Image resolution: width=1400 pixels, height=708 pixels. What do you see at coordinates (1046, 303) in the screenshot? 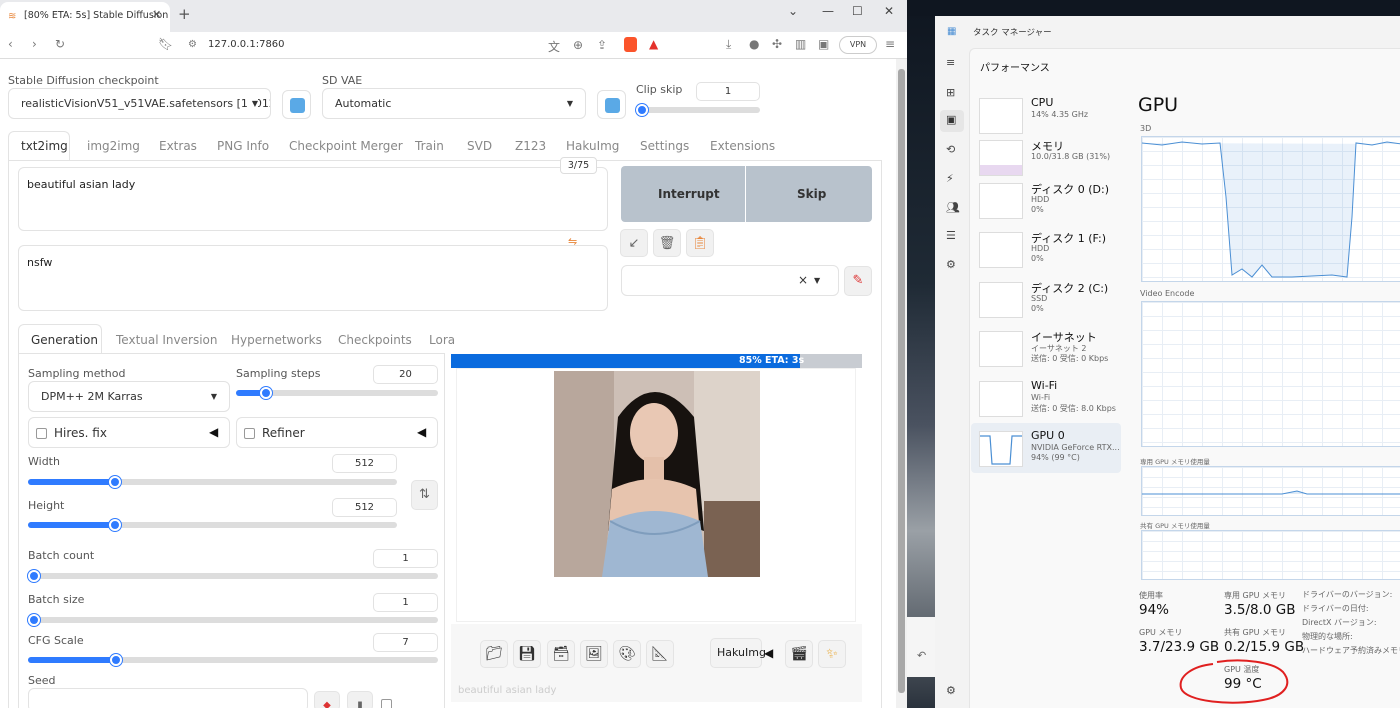
I see `perf-item-disk2: ディスク 2 (C:) SSD 0%` at bounding box center [1046, 303].